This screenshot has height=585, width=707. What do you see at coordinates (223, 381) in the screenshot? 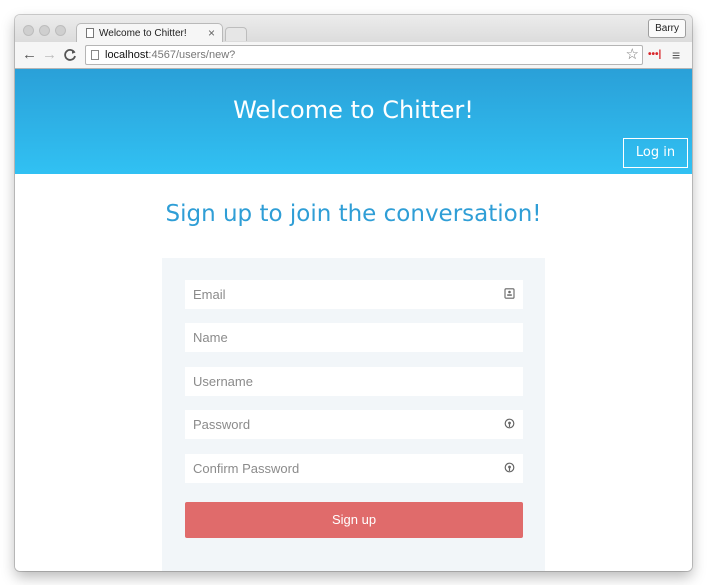
I see `username-placeholder: Username` at bounding box center [223, 381].